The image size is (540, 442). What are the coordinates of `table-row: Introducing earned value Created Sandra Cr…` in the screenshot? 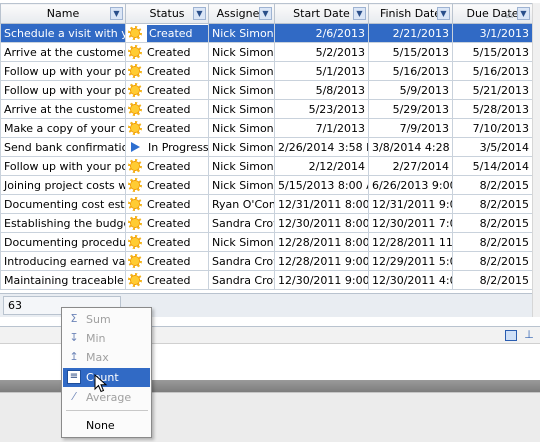 It's located at (266, 261).